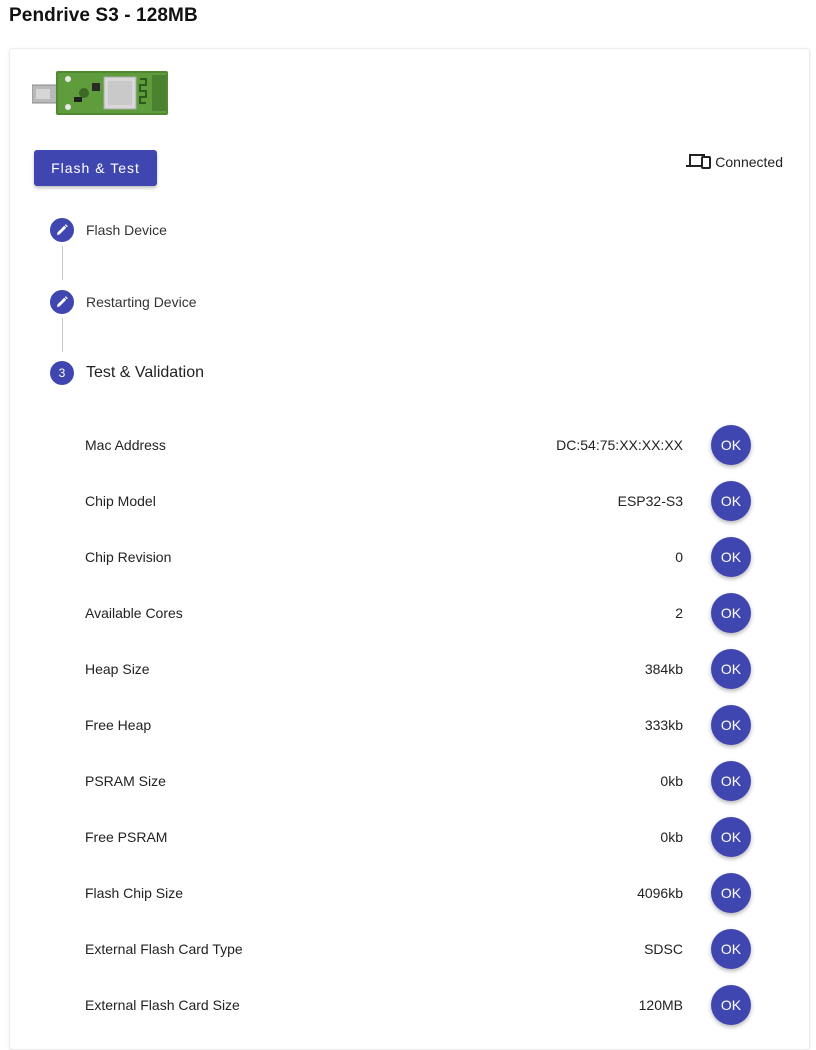  I want to click on step-2-label: Restarting Device, so click(141, 302).